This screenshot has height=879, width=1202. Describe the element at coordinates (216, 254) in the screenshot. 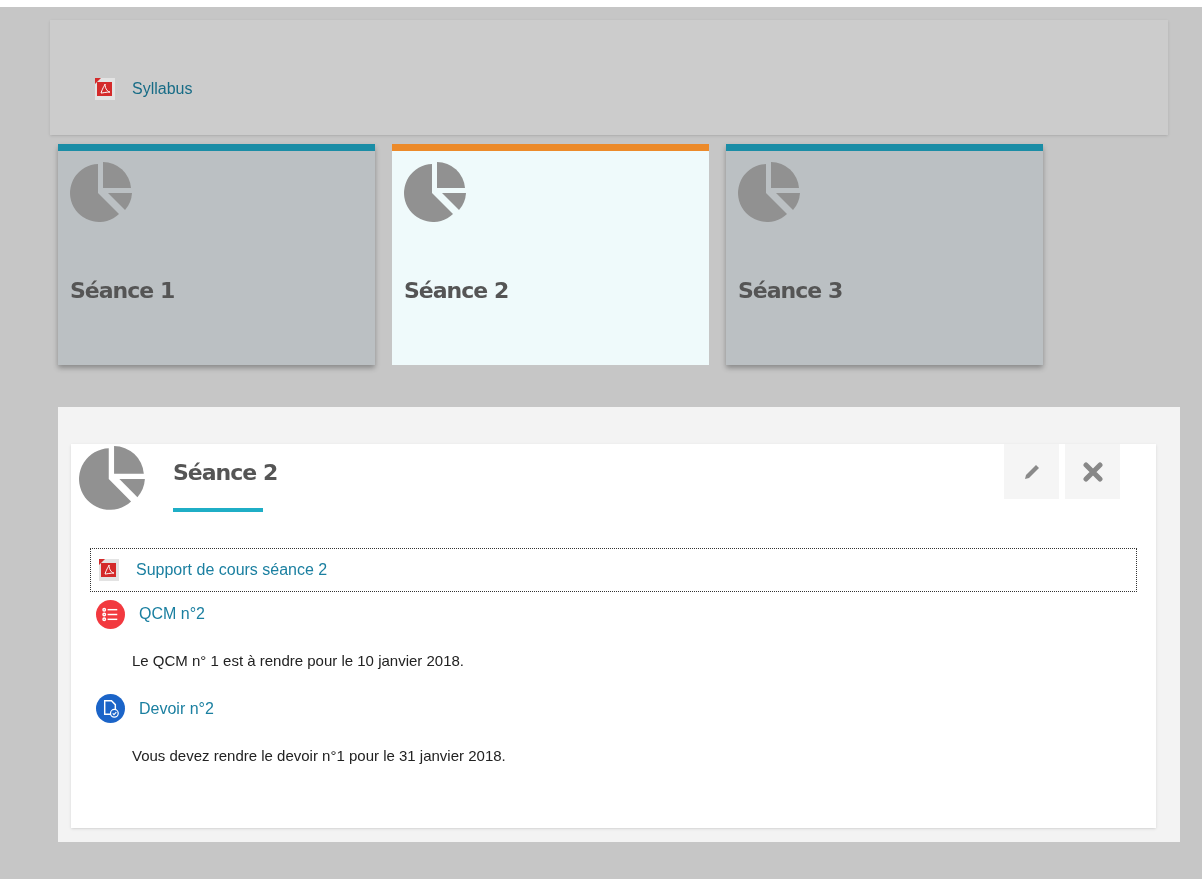

I see `session-card: Séance 1` at that location.